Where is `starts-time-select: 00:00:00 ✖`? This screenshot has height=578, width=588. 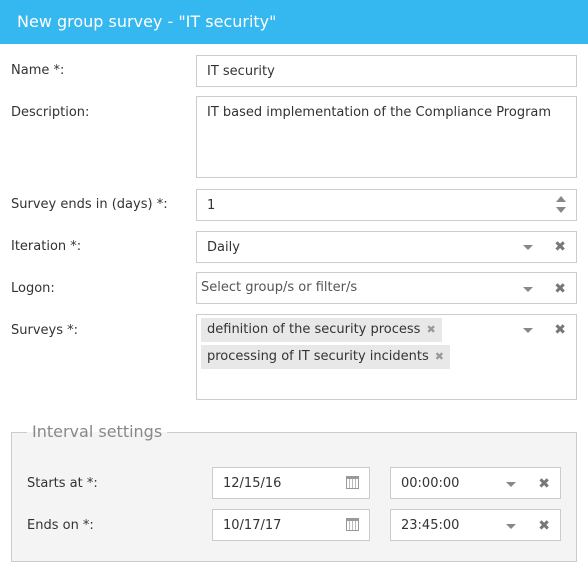 starts-time-select: 00:00:00 ✖ is located at coordinates (475, 483).